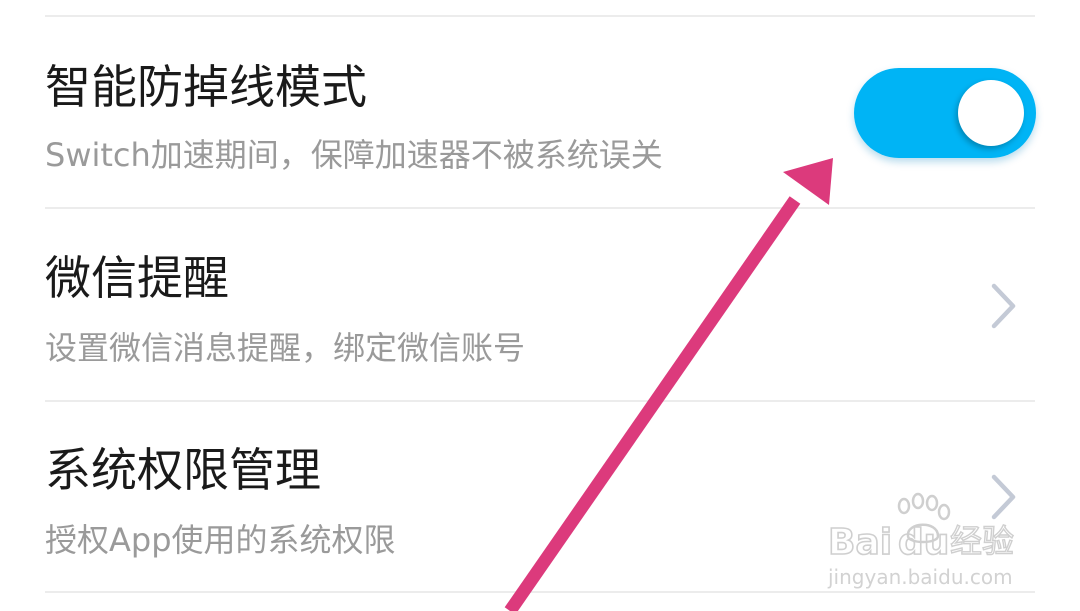 The image size is (1080, 611). Describe the element at coordinates (860, 542) in the screenshot. I see `svg-text: Bai` at that location.